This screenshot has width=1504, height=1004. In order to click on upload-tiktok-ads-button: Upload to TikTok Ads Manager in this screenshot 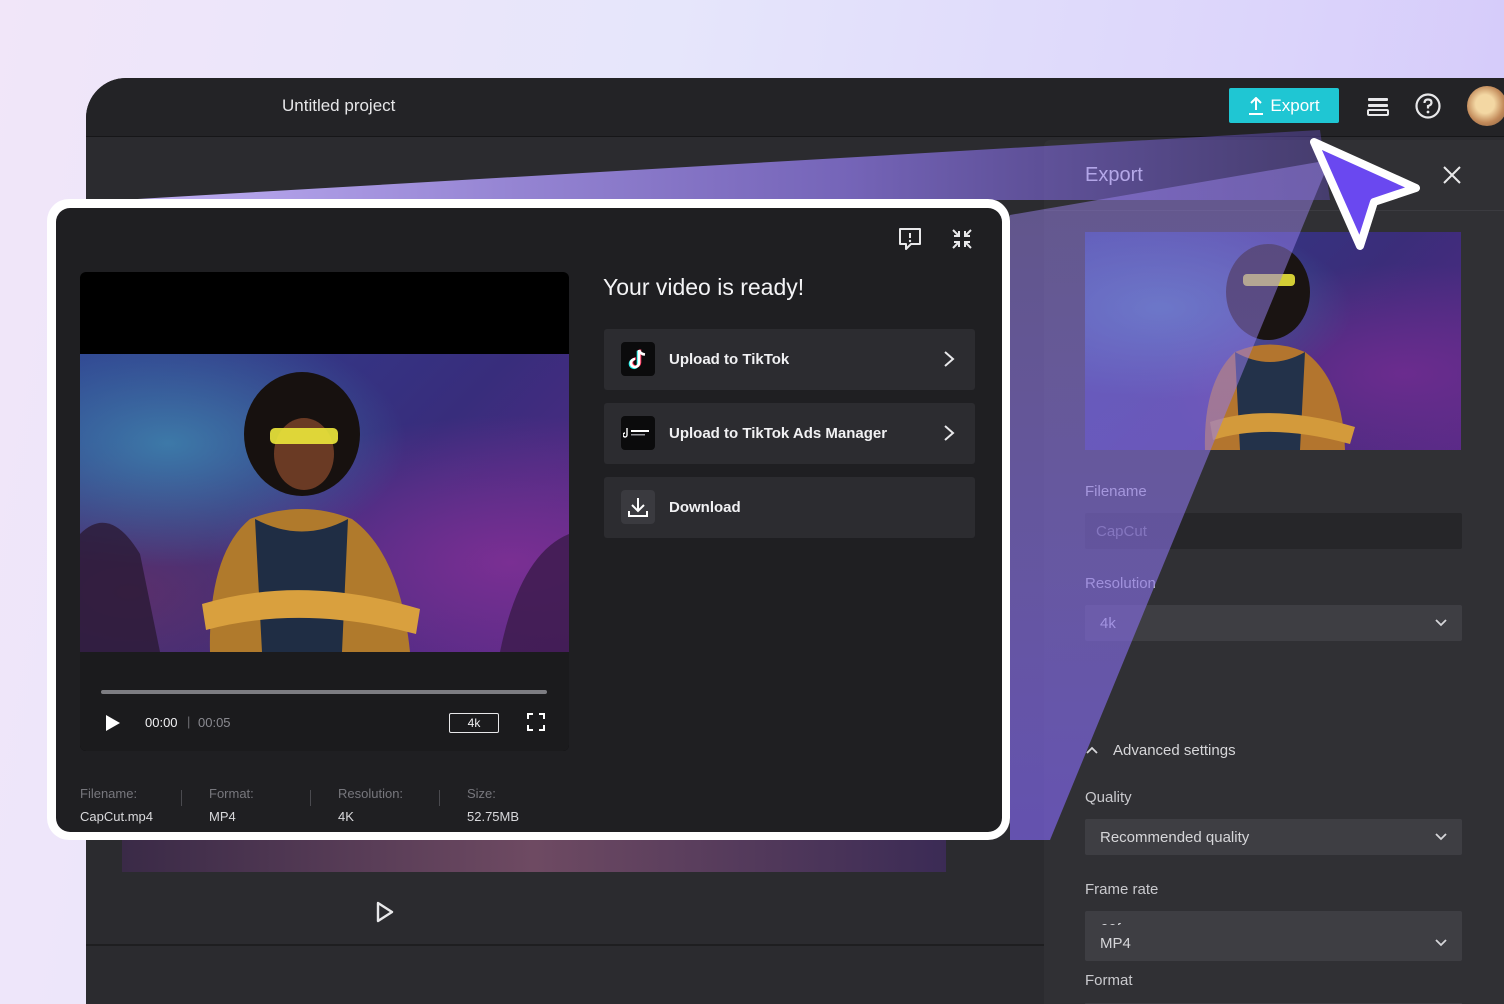, I will do `click(789, 433)`.